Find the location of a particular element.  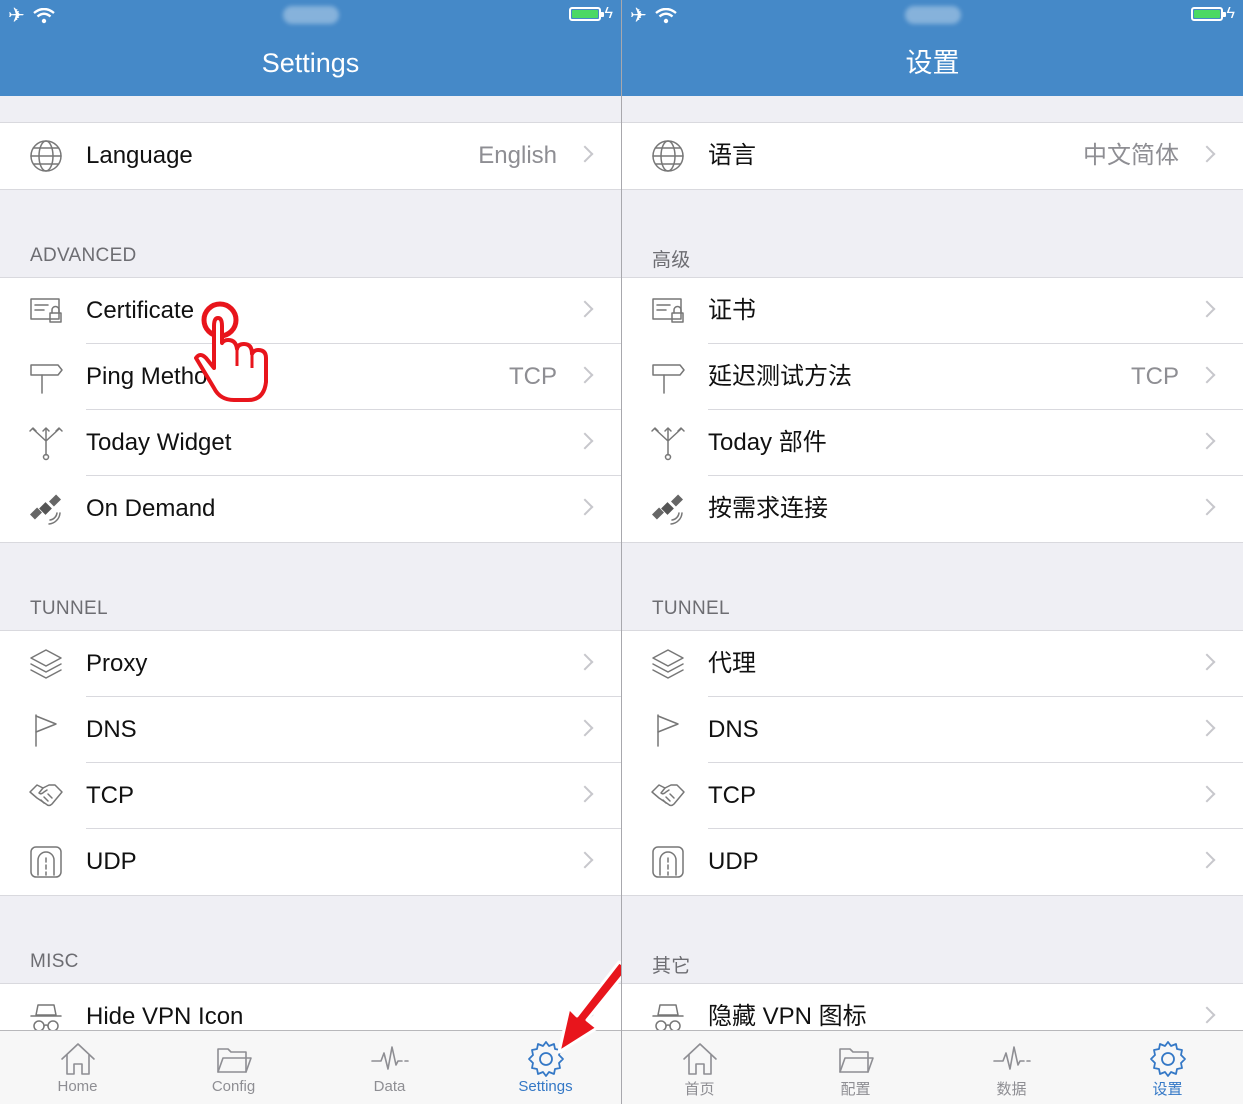

proxy-label: Proxy is located at coordinates (117, 663).